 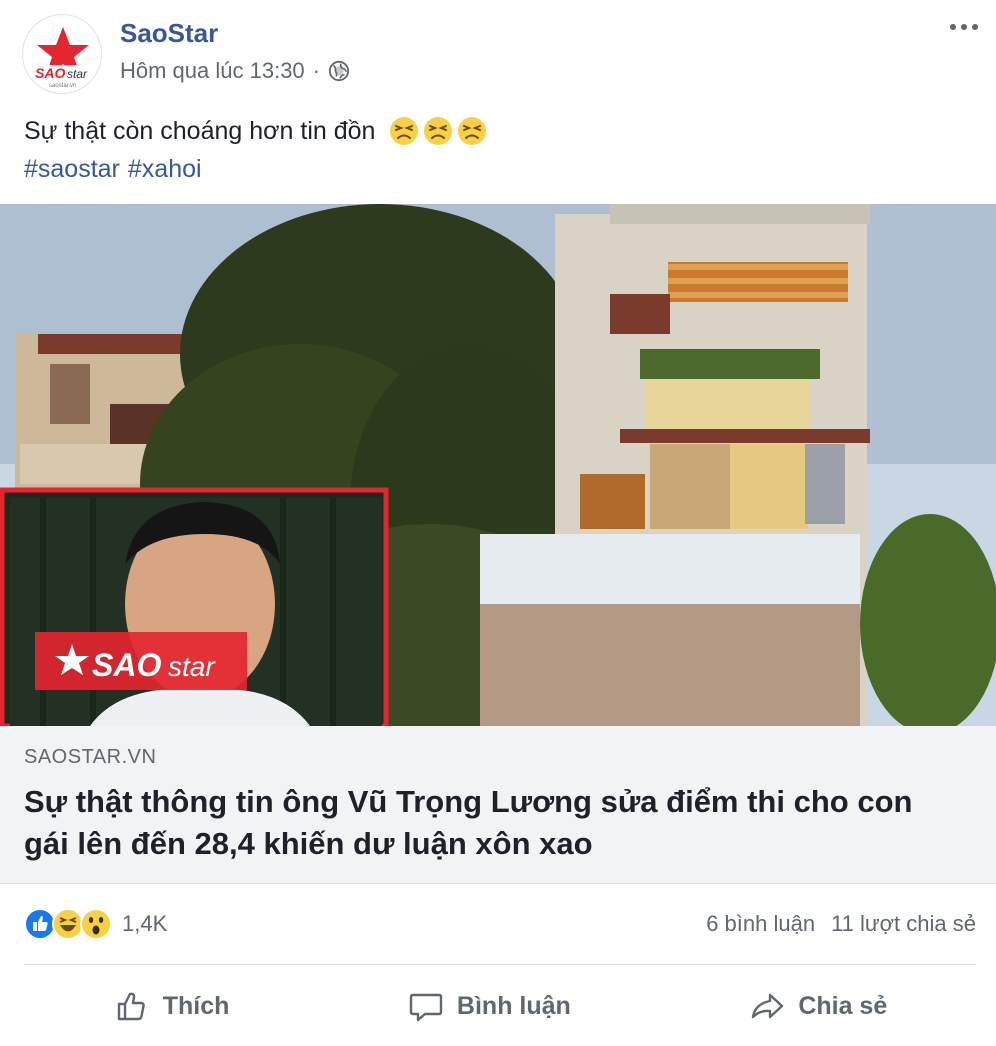 I want to click on more-options-icon, so click(x=964, y=27).